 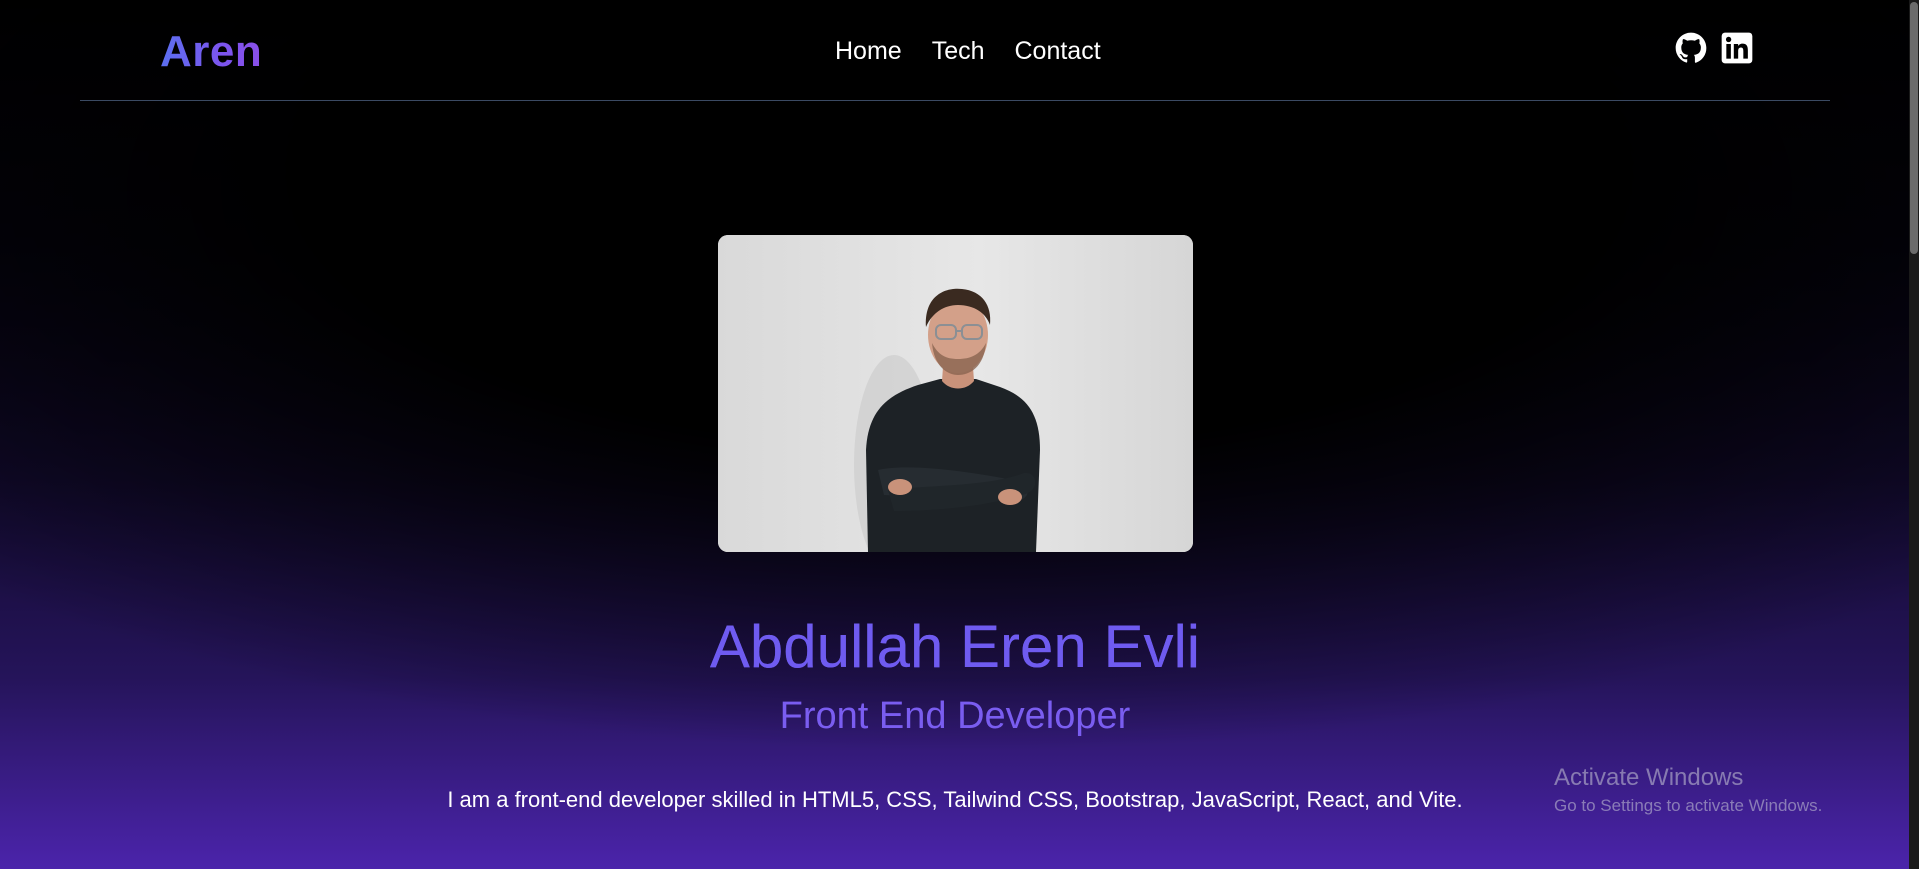 What do you see at coordinates (868, 51) in the screenshot?
I see `nav-home-link: Home` at bounding box center [868, 51].